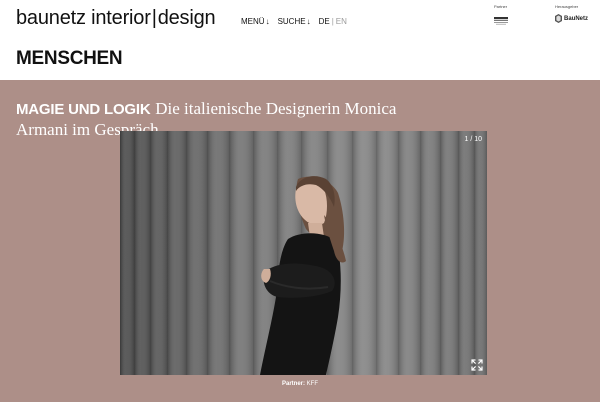 The width and height of the screenshot is (600, 402). Describe the element at coordinates (501, 6) in the screenshot. I see `partner-label: Partner` at that location.